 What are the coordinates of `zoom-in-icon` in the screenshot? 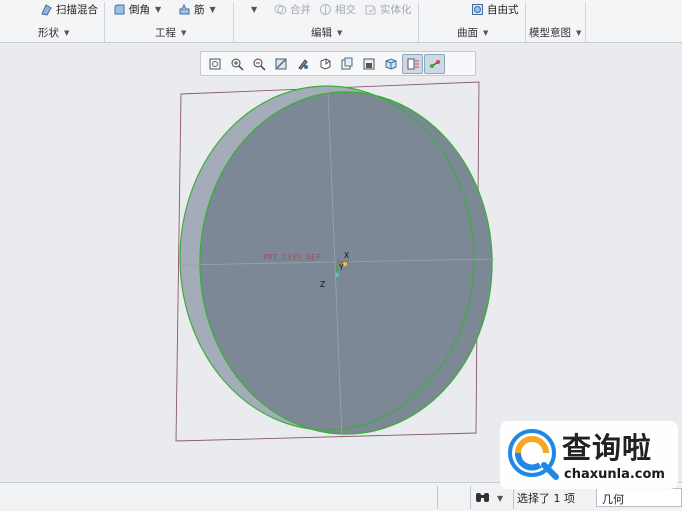 It's located at (236, 64).